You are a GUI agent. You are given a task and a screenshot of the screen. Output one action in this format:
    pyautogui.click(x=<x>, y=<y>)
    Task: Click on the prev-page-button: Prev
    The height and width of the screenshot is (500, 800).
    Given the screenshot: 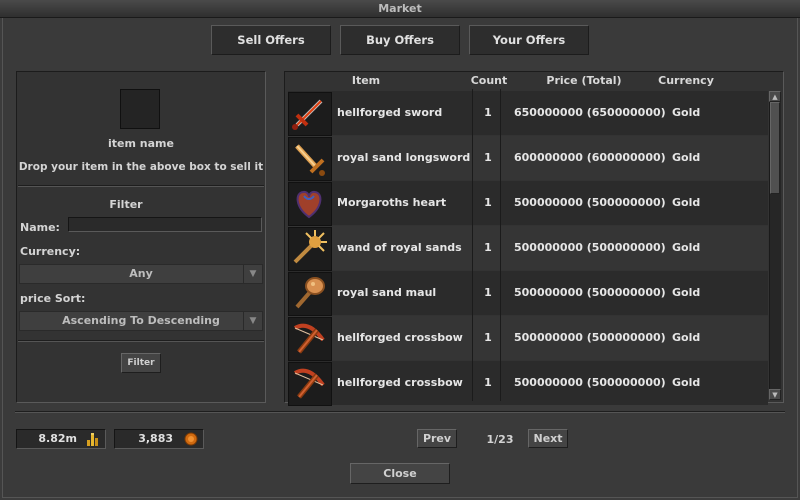 What is the action you would take?
    pyautogui.click(x=437, y=438)
    